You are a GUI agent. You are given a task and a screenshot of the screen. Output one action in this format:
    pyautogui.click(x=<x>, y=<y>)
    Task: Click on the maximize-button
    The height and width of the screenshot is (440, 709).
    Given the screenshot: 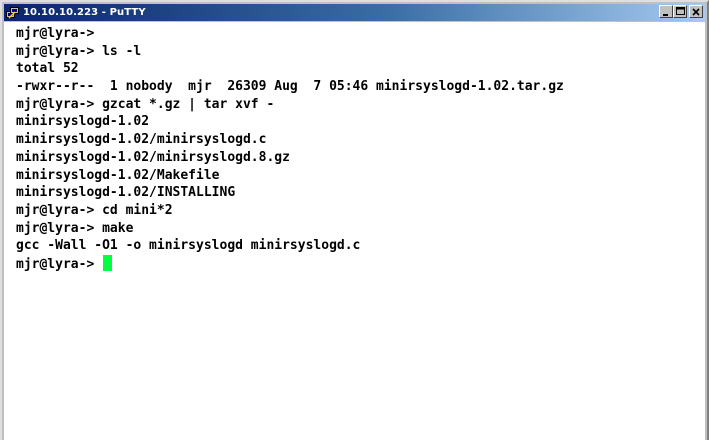 What is the action you would take?
    pyautogui.click(x=680, y=11)
    